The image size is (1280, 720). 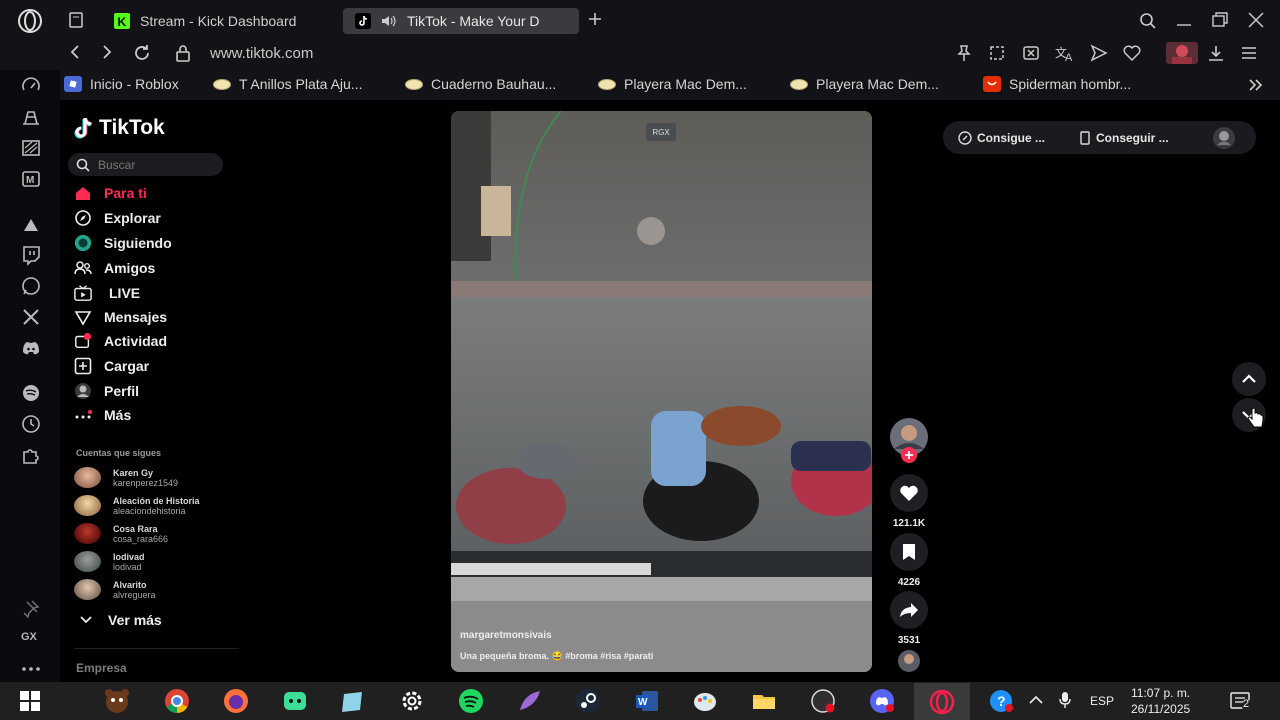 What do you see at coordinates (107, 293) in the screenshot?
I see `nav-live: LIVE` at bounding box center [107, 293].